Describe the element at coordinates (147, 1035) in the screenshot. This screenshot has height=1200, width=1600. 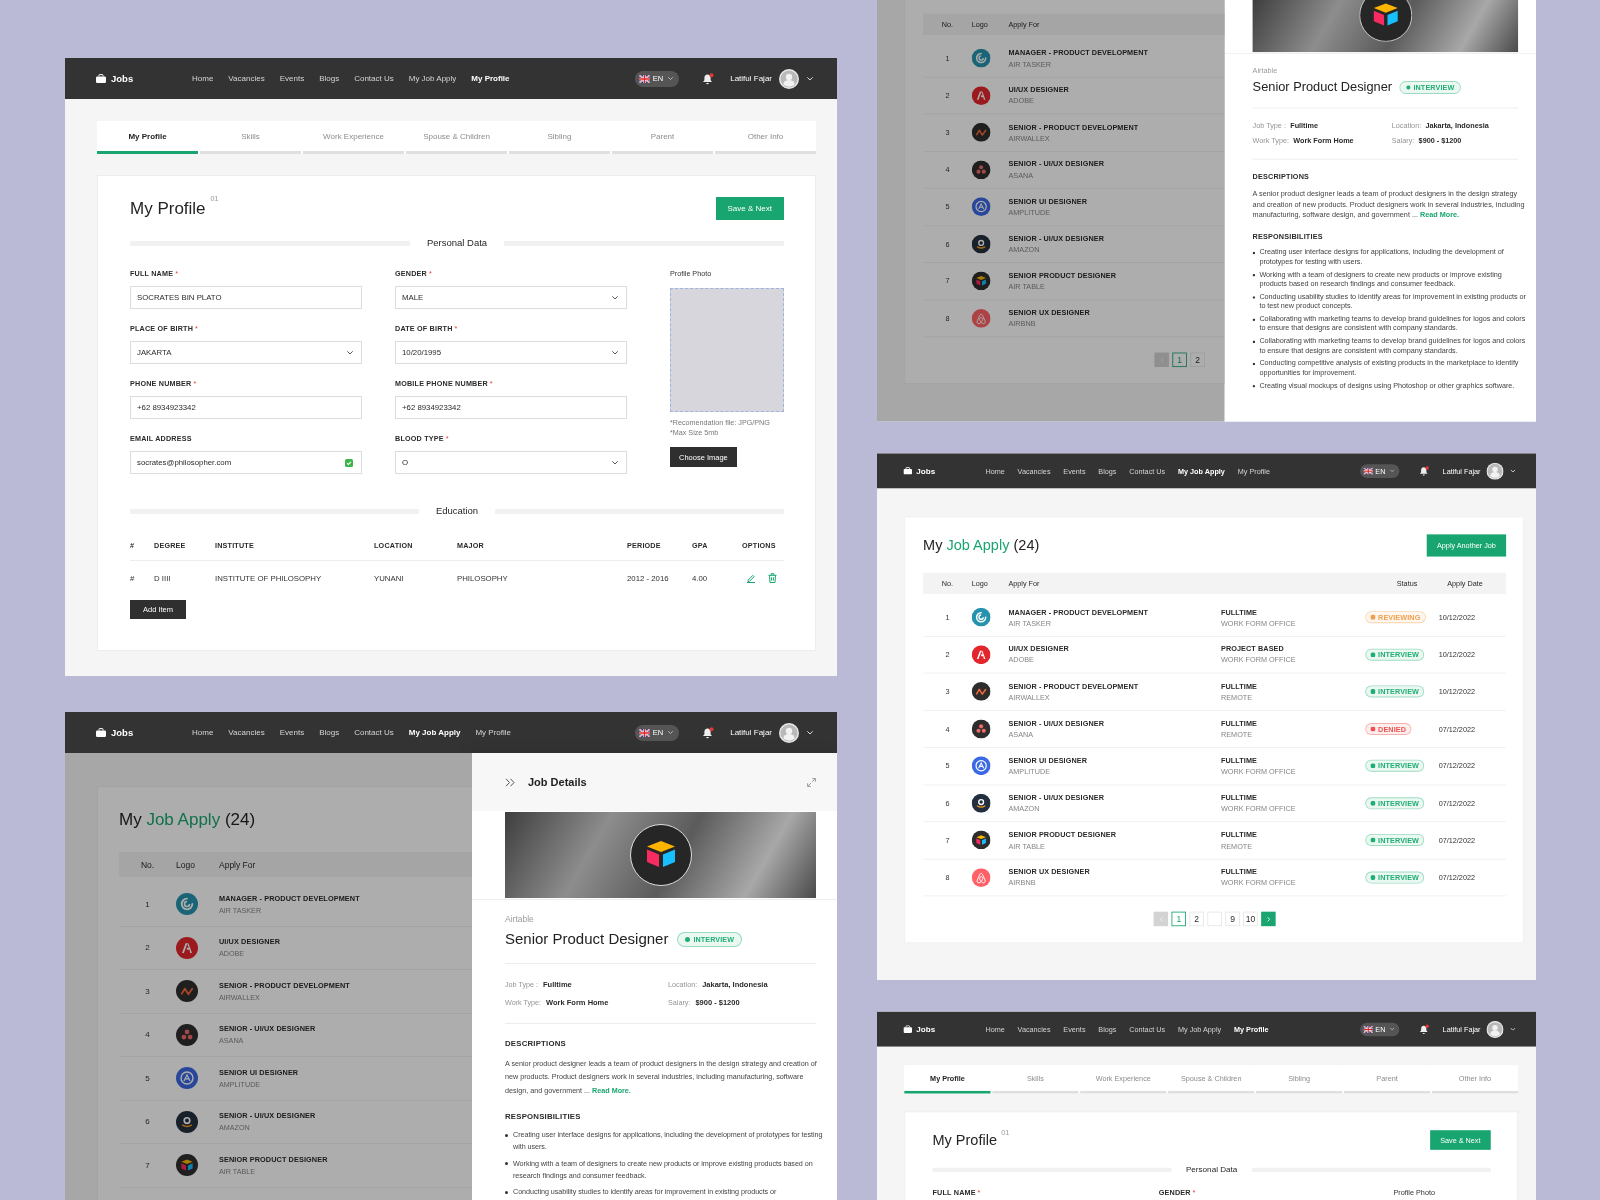
I see `row-number: 4` at that location.